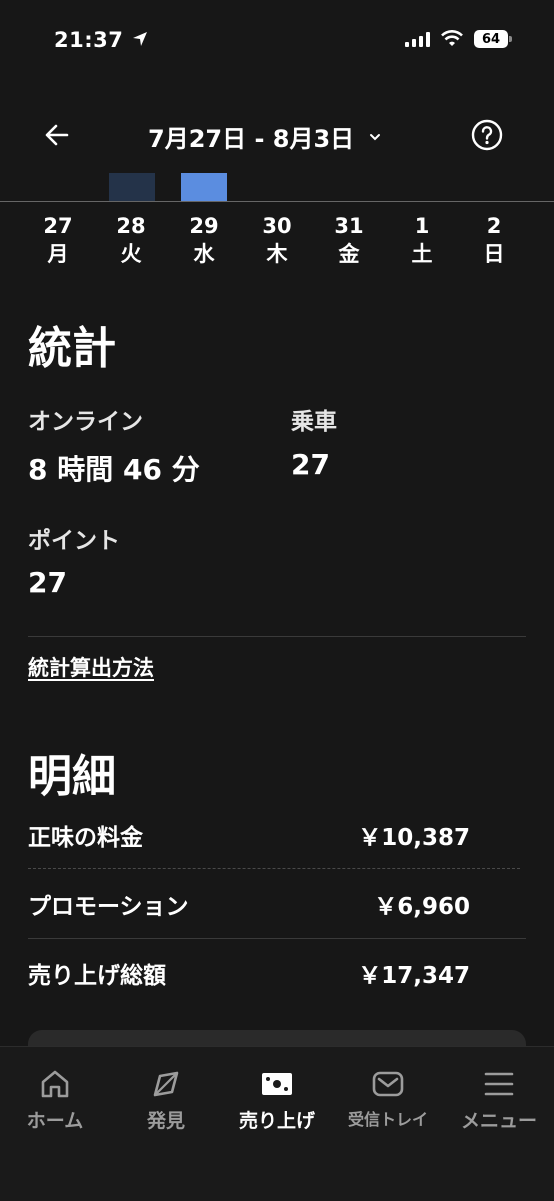 The width and height of the screenshot is (554, 1201). Describe the element at coordinates (414, 976) in the screenshot. I see `total-earnings-value: ￥17,347` at that location.